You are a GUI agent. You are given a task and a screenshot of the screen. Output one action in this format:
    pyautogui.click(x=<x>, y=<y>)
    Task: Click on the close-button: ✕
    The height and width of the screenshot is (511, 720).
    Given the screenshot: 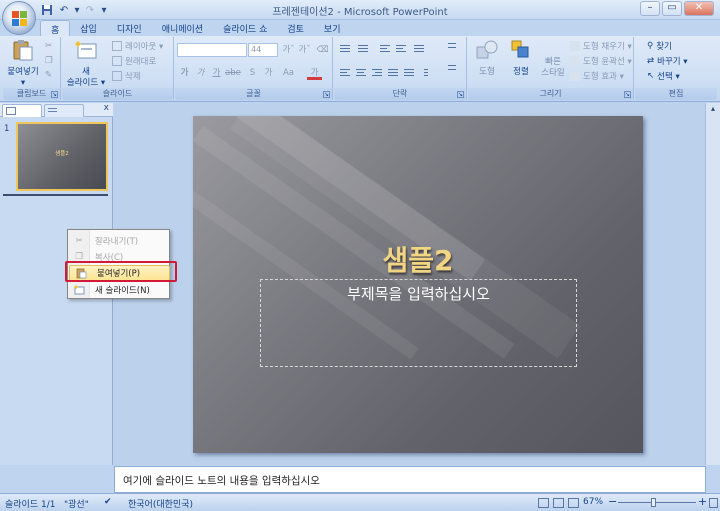 What is the action you would take?
    pyautogui.click(x=699, y=8)
    